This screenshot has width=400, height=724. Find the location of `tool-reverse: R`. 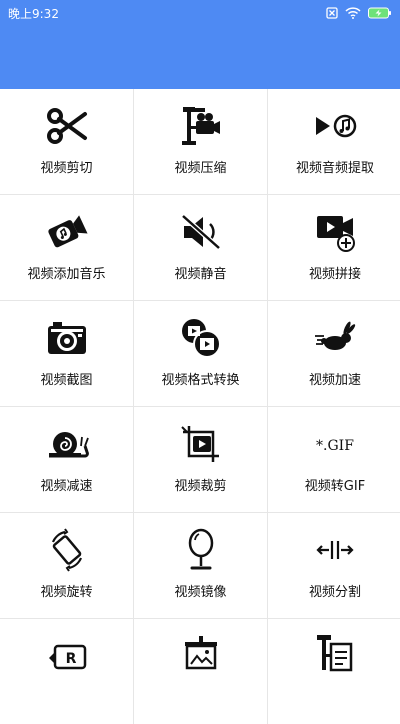

tool-reverse: R is located at coordinates (66, 671).